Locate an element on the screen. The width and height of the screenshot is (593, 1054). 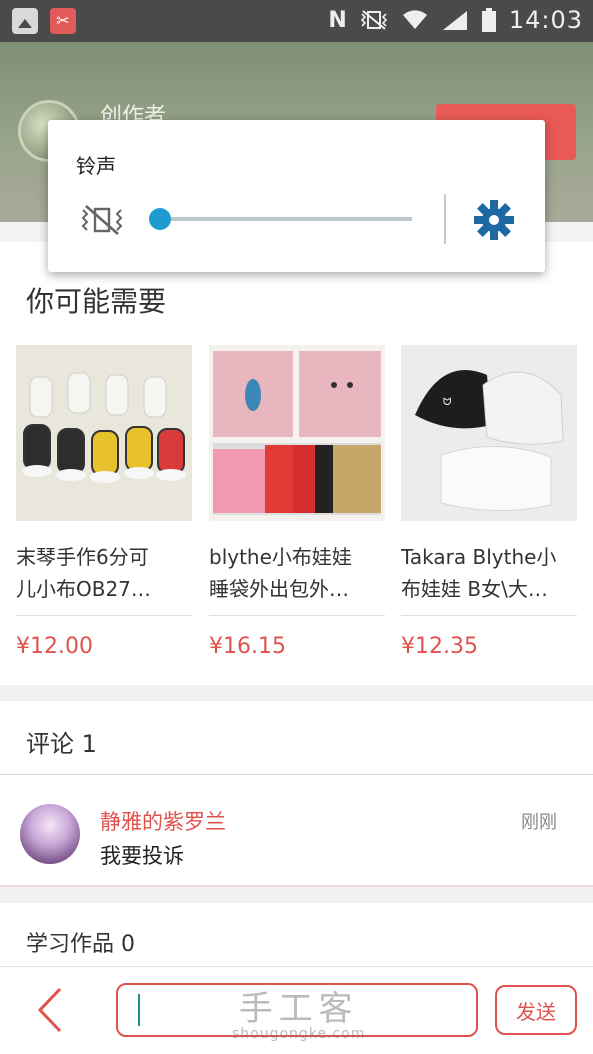
scissors-icon: ✂ is located at coordinates (63, 21).